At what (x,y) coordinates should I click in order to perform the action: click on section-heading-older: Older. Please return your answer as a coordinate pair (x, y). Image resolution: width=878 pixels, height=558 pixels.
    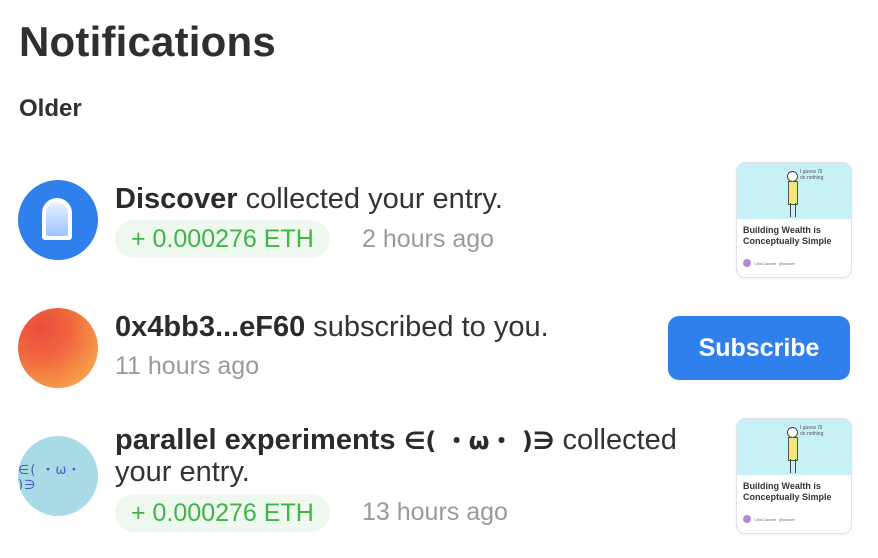
    Looking at the image, I should click on (50, 108).